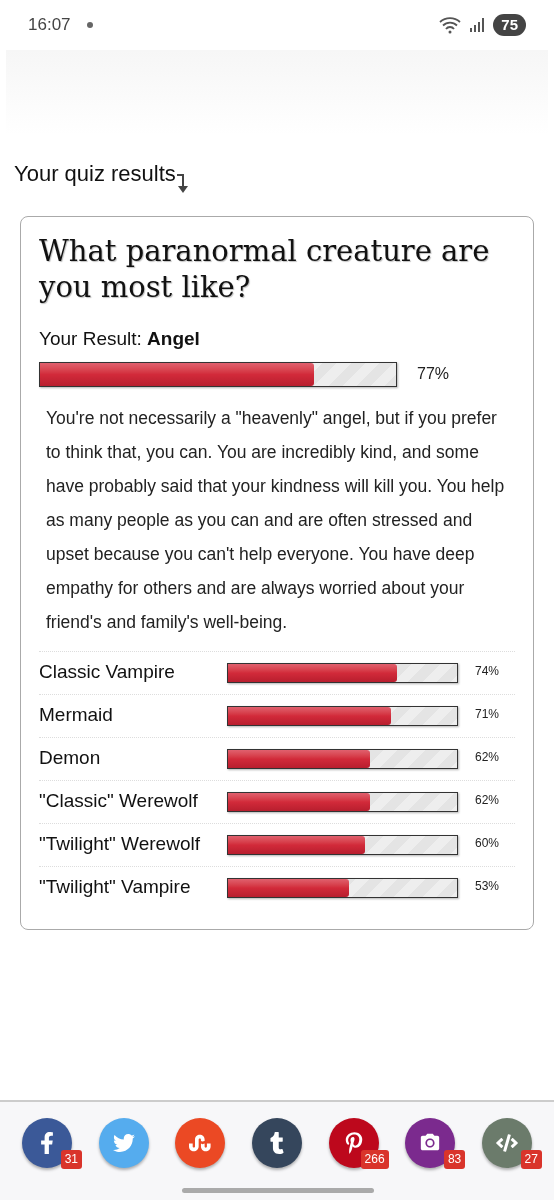 This screenshot has width=554, height=1200. What do you see at coordinates (487, 714) in the screenshot?
I see `creature-percent: 71%` at bounding box center [487, 714].